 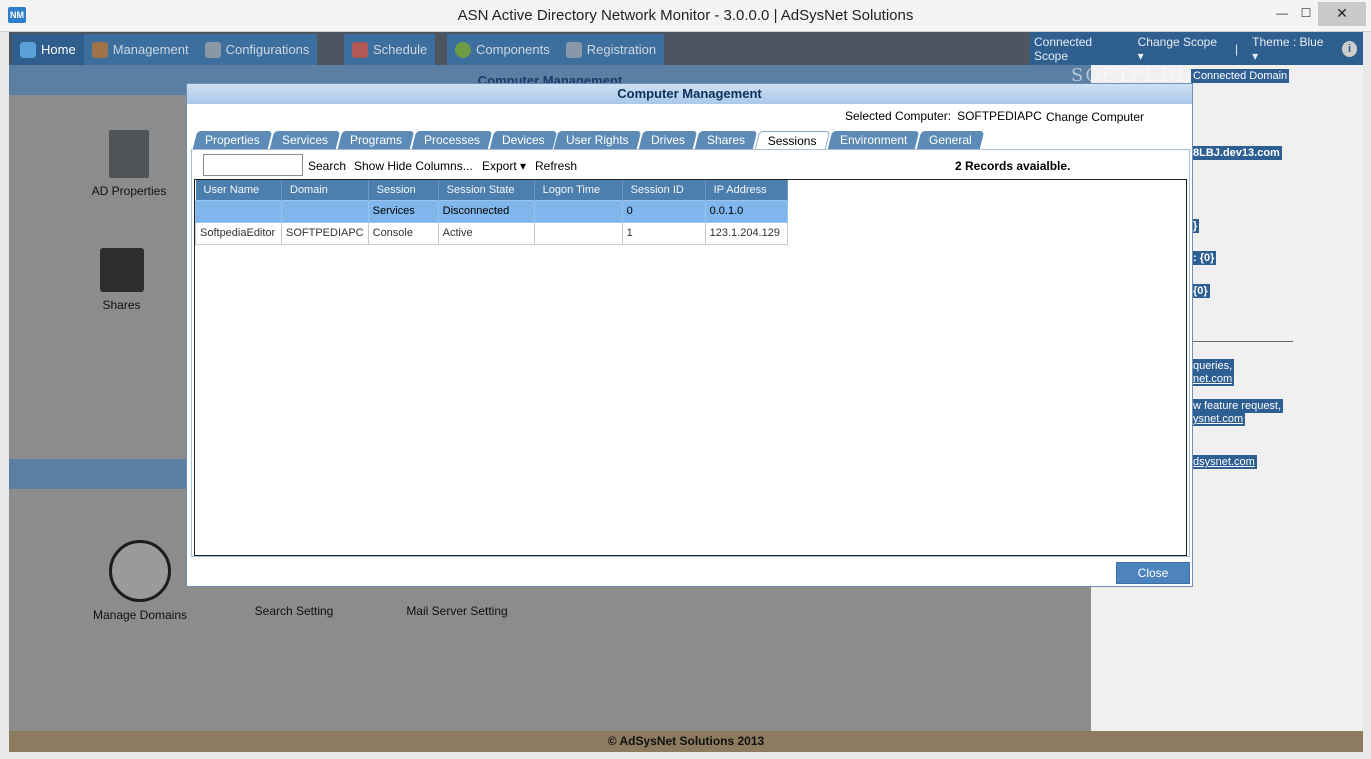 I want to click on tab-programs-label: Programs, so click(x=375, y=140).